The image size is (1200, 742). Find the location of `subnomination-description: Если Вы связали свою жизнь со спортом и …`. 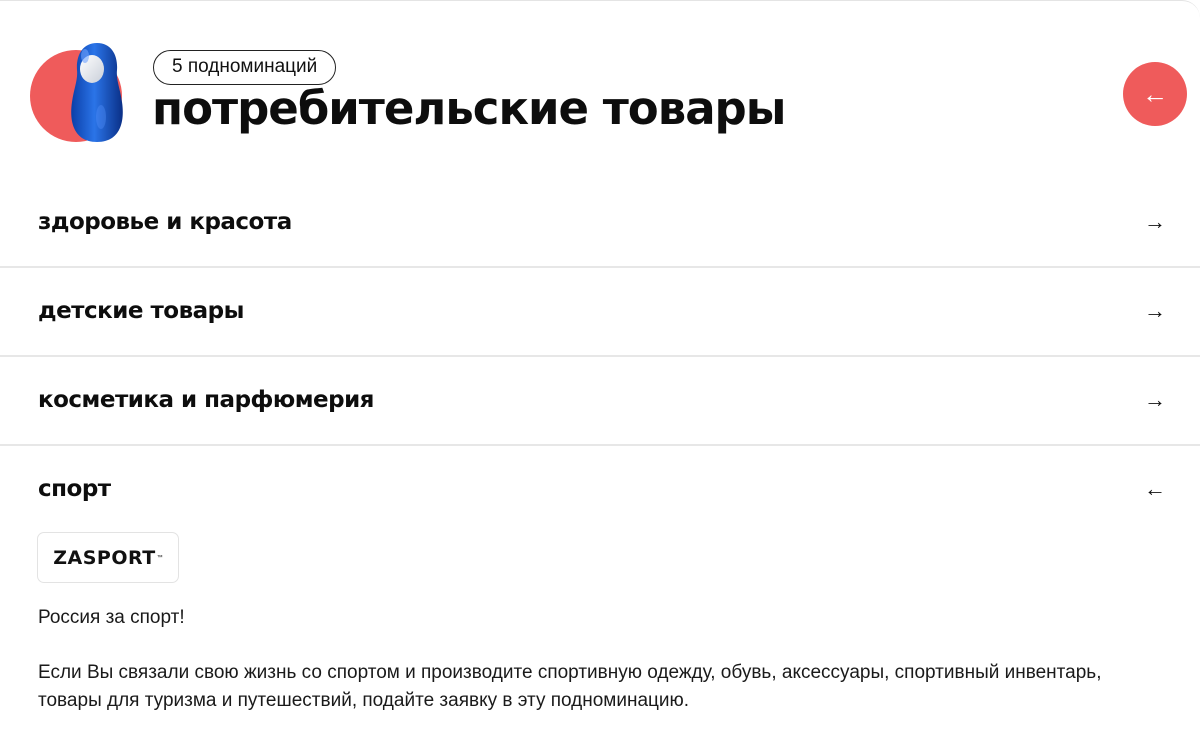

subnomination-description: Если Вы связали свою жизнь со спортом и … is located at coordinates (570, 686).